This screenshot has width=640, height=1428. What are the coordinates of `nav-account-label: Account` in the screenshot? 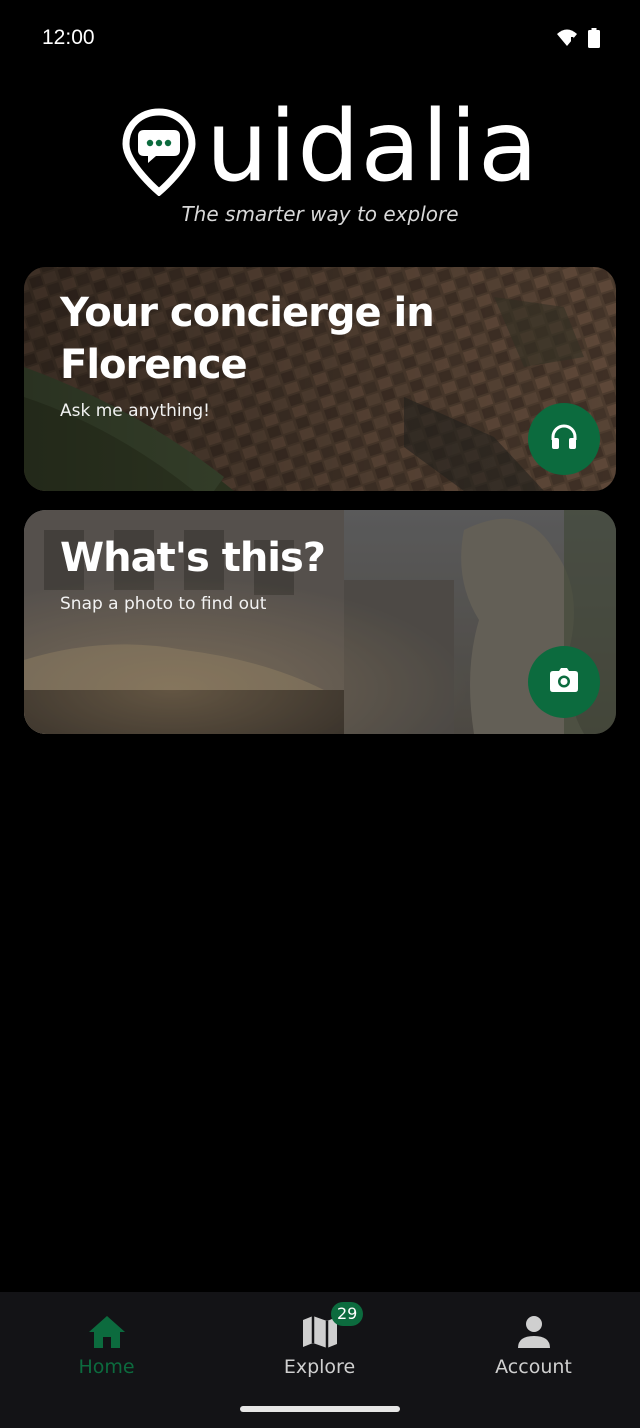 It's located at (533, 1367).